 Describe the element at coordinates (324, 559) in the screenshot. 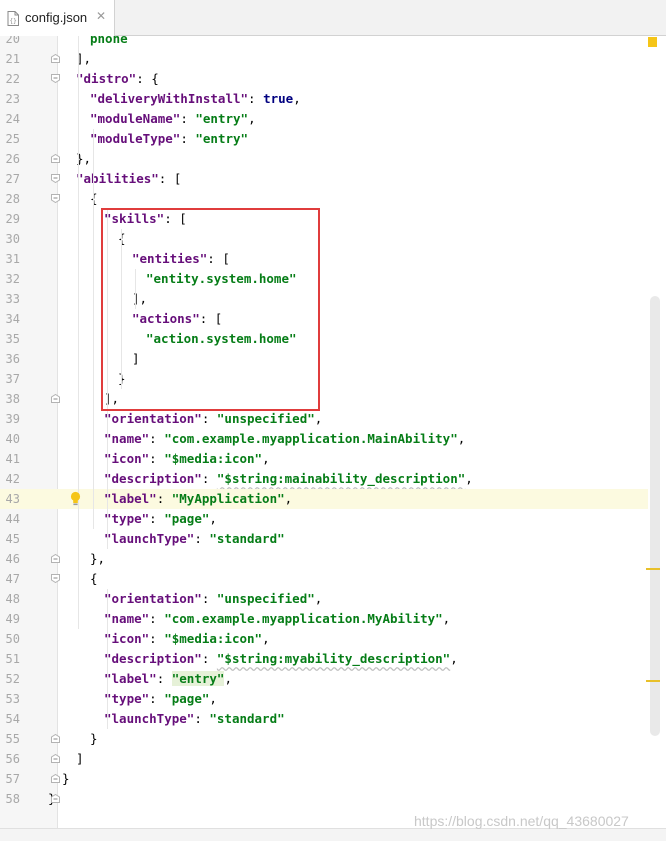

I see `code-line: 46},` at that location.